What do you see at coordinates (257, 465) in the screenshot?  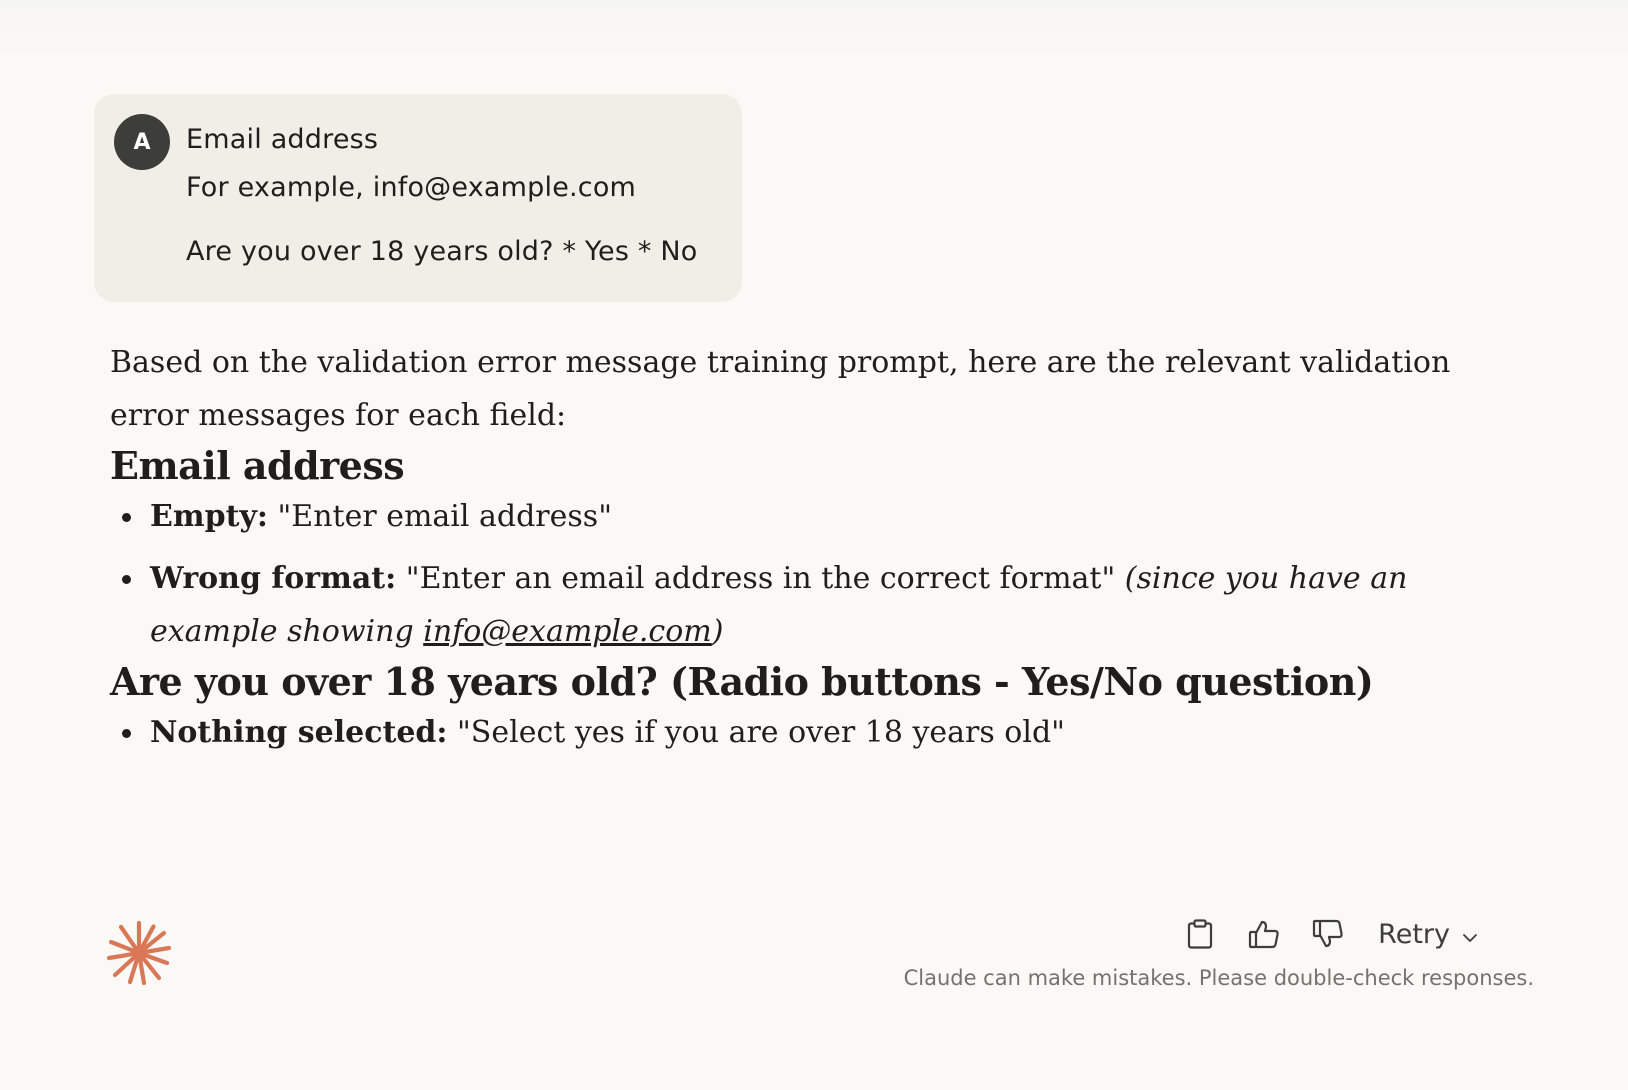 I see `section-heading-email: Email address` at bounding box center [257, 465].